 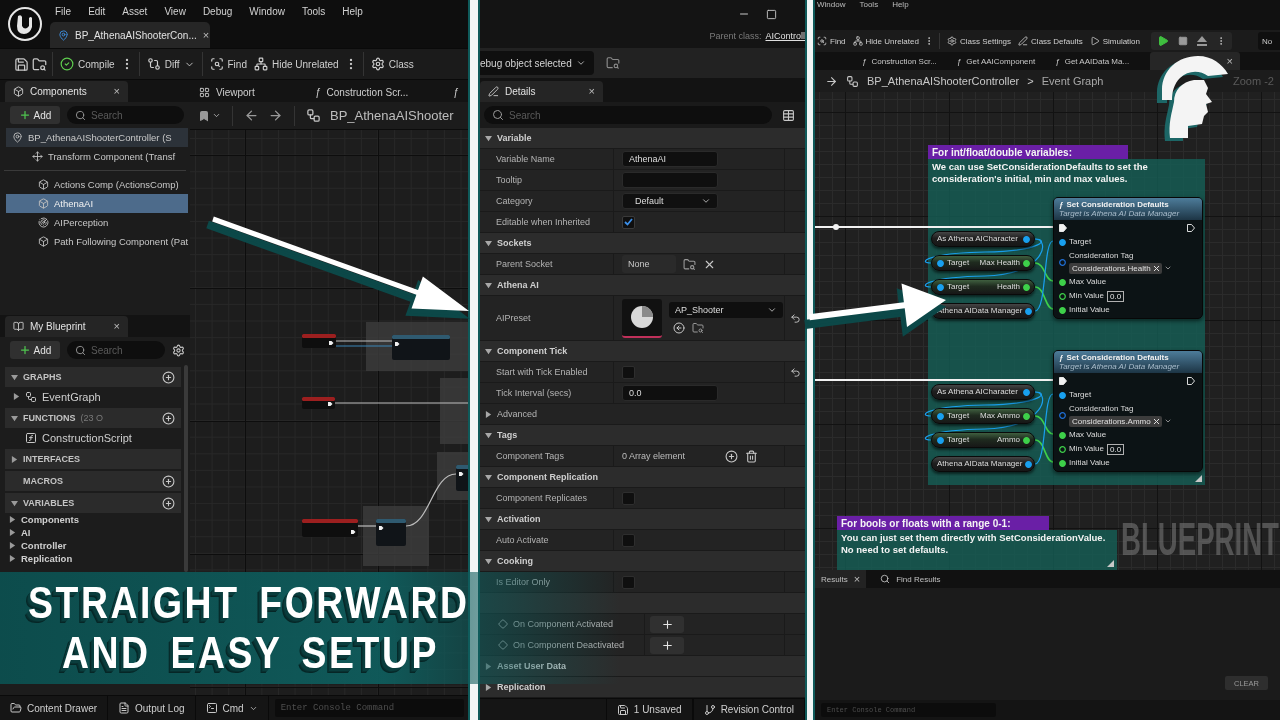 I want to click on editor-tab: ƒ Get AAIComponent, so click(x=996, y=61).